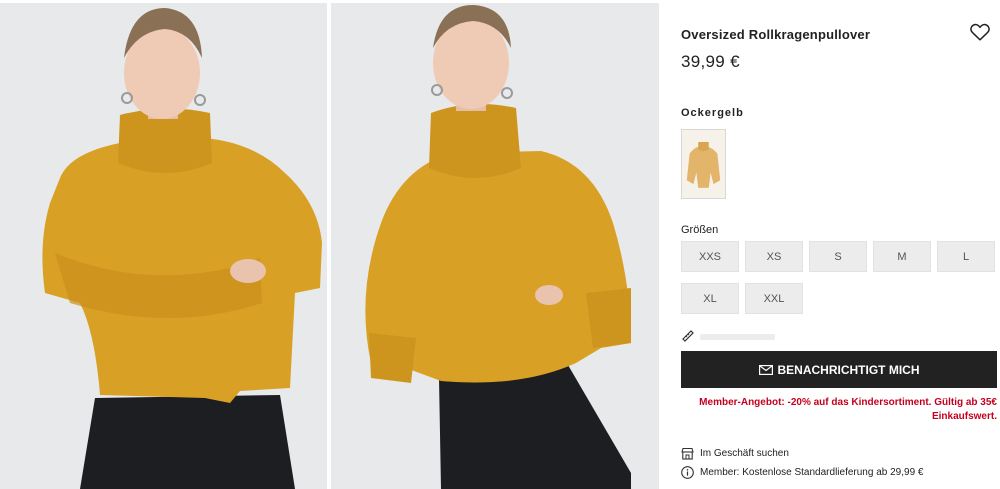 This screenshot has height=489, width=1000. Describe the element at coordinates (710, 256) in the screenshot. I see `size-xxs-button: XXS` at that location.